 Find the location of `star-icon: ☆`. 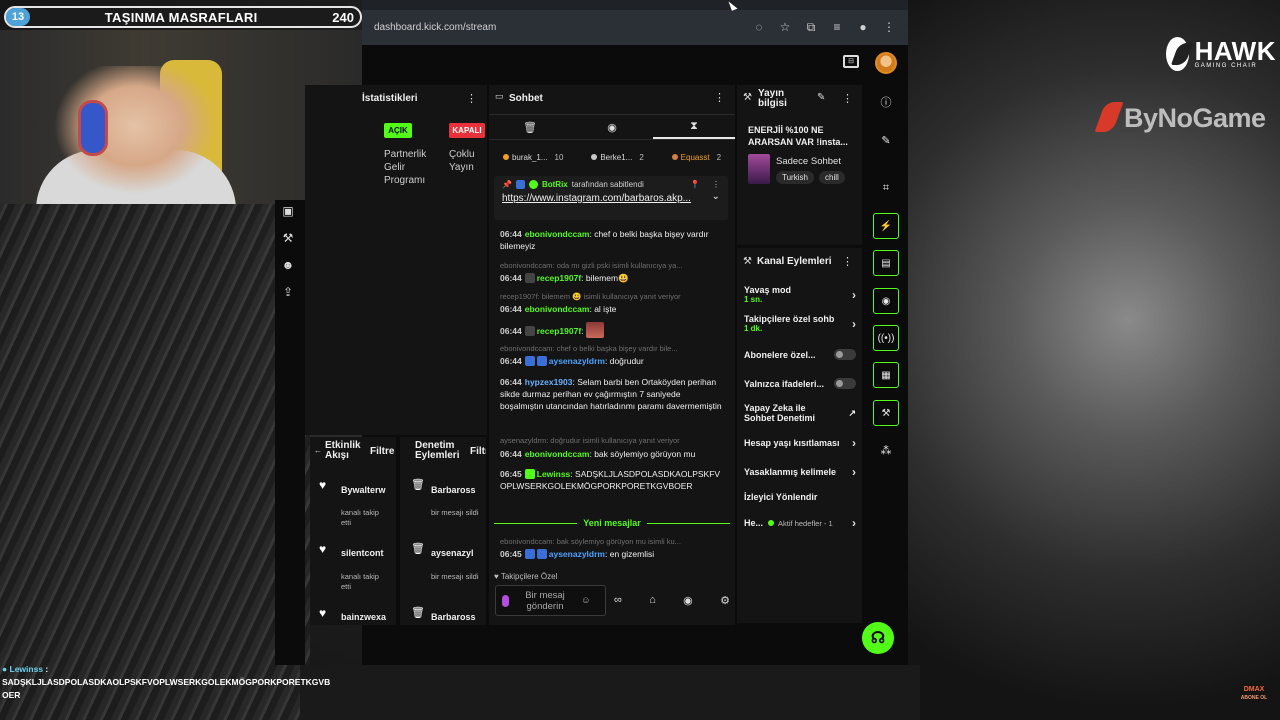

star-icon: ☆ is located at coordinates (785, 27).